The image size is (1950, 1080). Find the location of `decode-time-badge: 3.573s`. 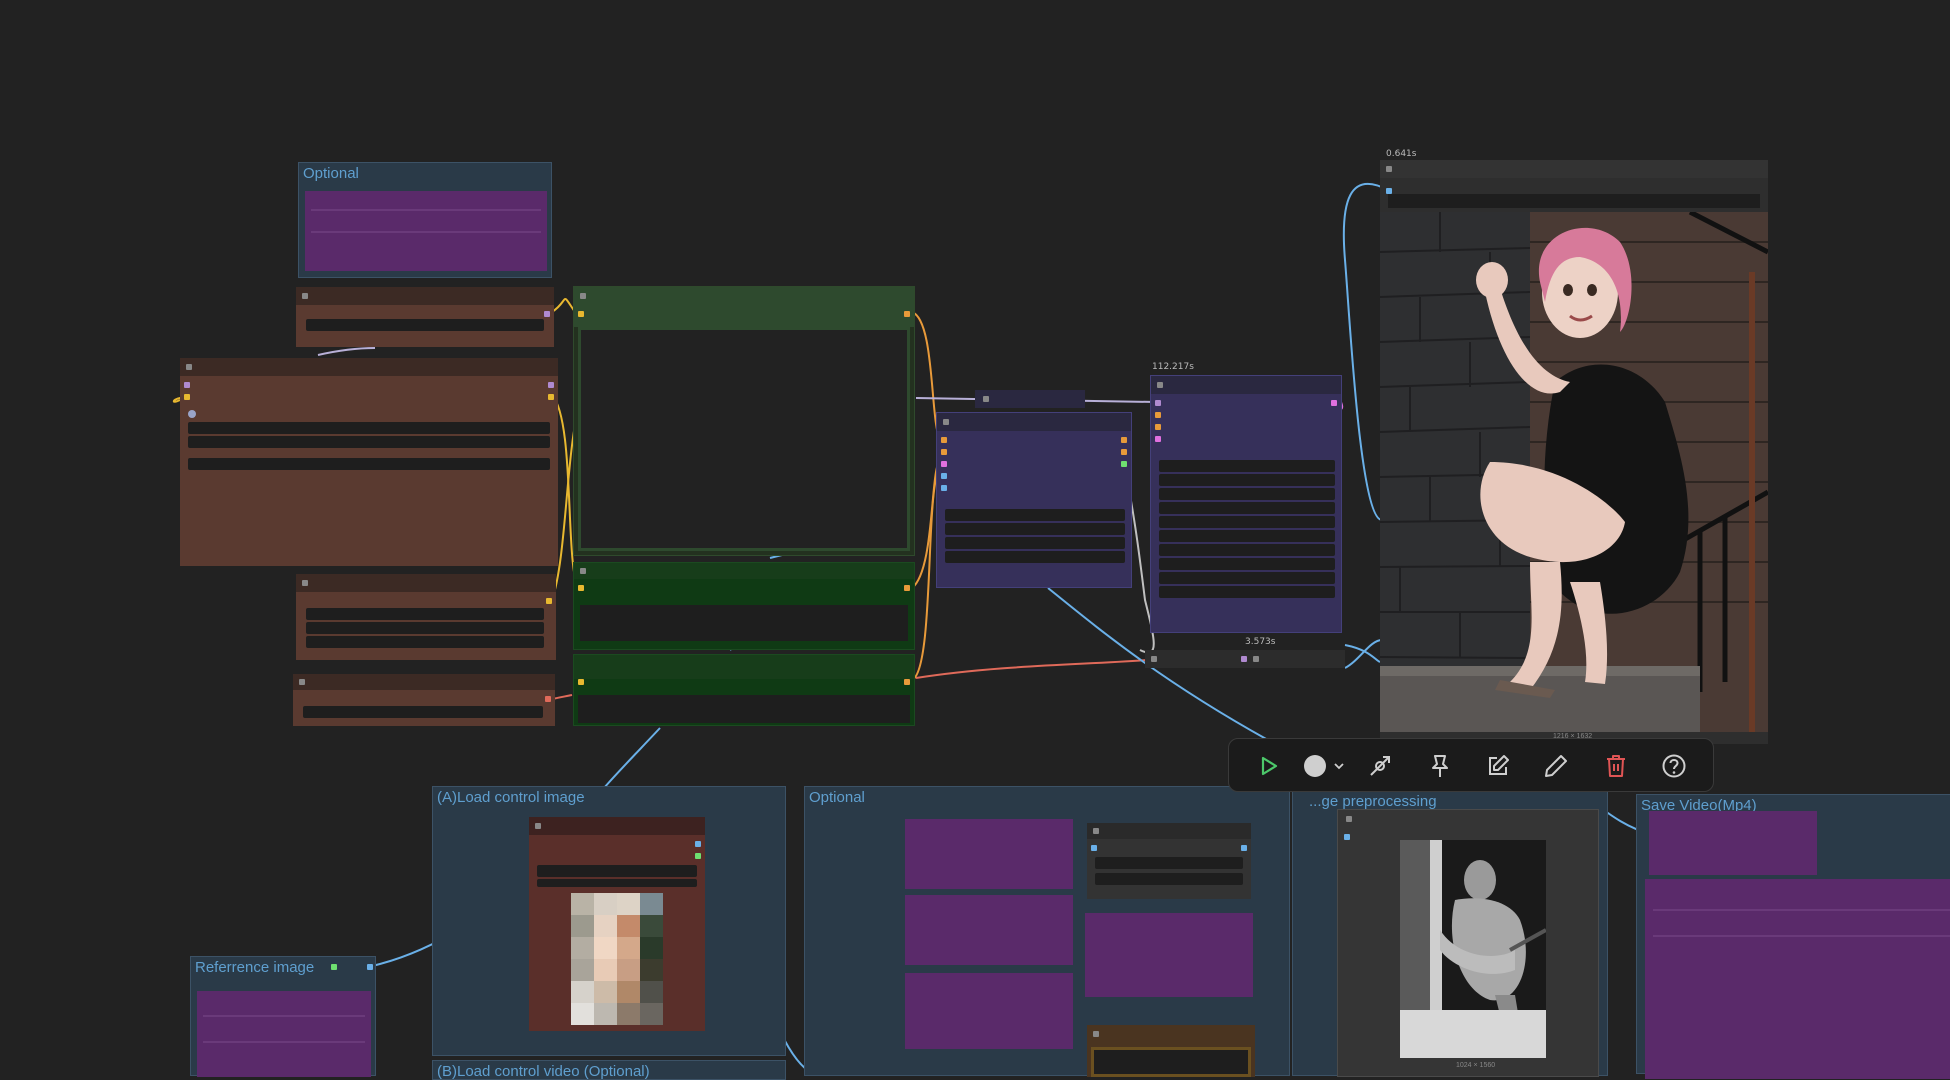

decode-time-badge: 3.573s is located at coordinates (1260, 642).